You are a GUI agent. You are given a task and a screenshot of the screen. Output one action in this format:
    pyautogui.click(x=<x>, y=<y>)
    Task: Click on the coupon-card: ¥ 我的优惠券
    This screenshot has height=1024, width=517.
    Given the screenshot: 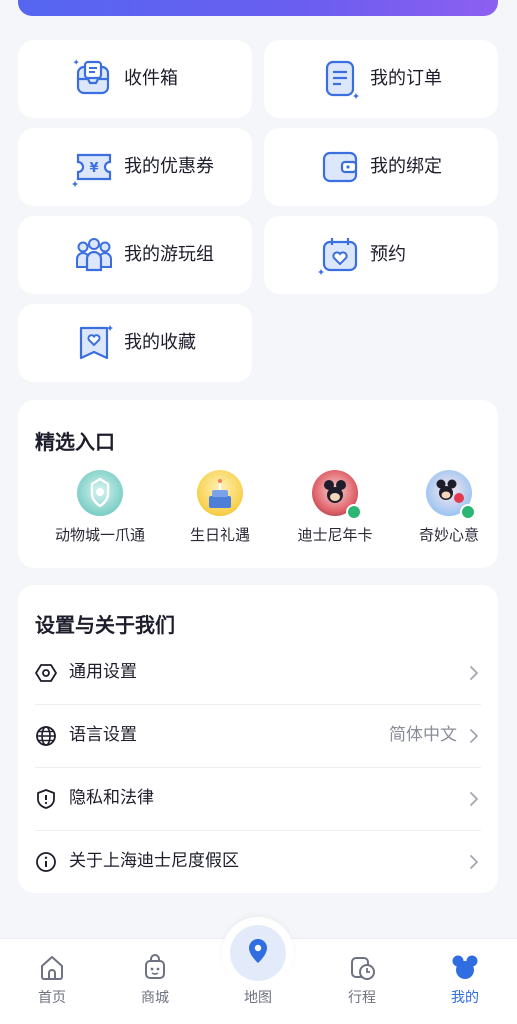 What is the action you would take?
    pyautogui.click(x=135, y=167)
    